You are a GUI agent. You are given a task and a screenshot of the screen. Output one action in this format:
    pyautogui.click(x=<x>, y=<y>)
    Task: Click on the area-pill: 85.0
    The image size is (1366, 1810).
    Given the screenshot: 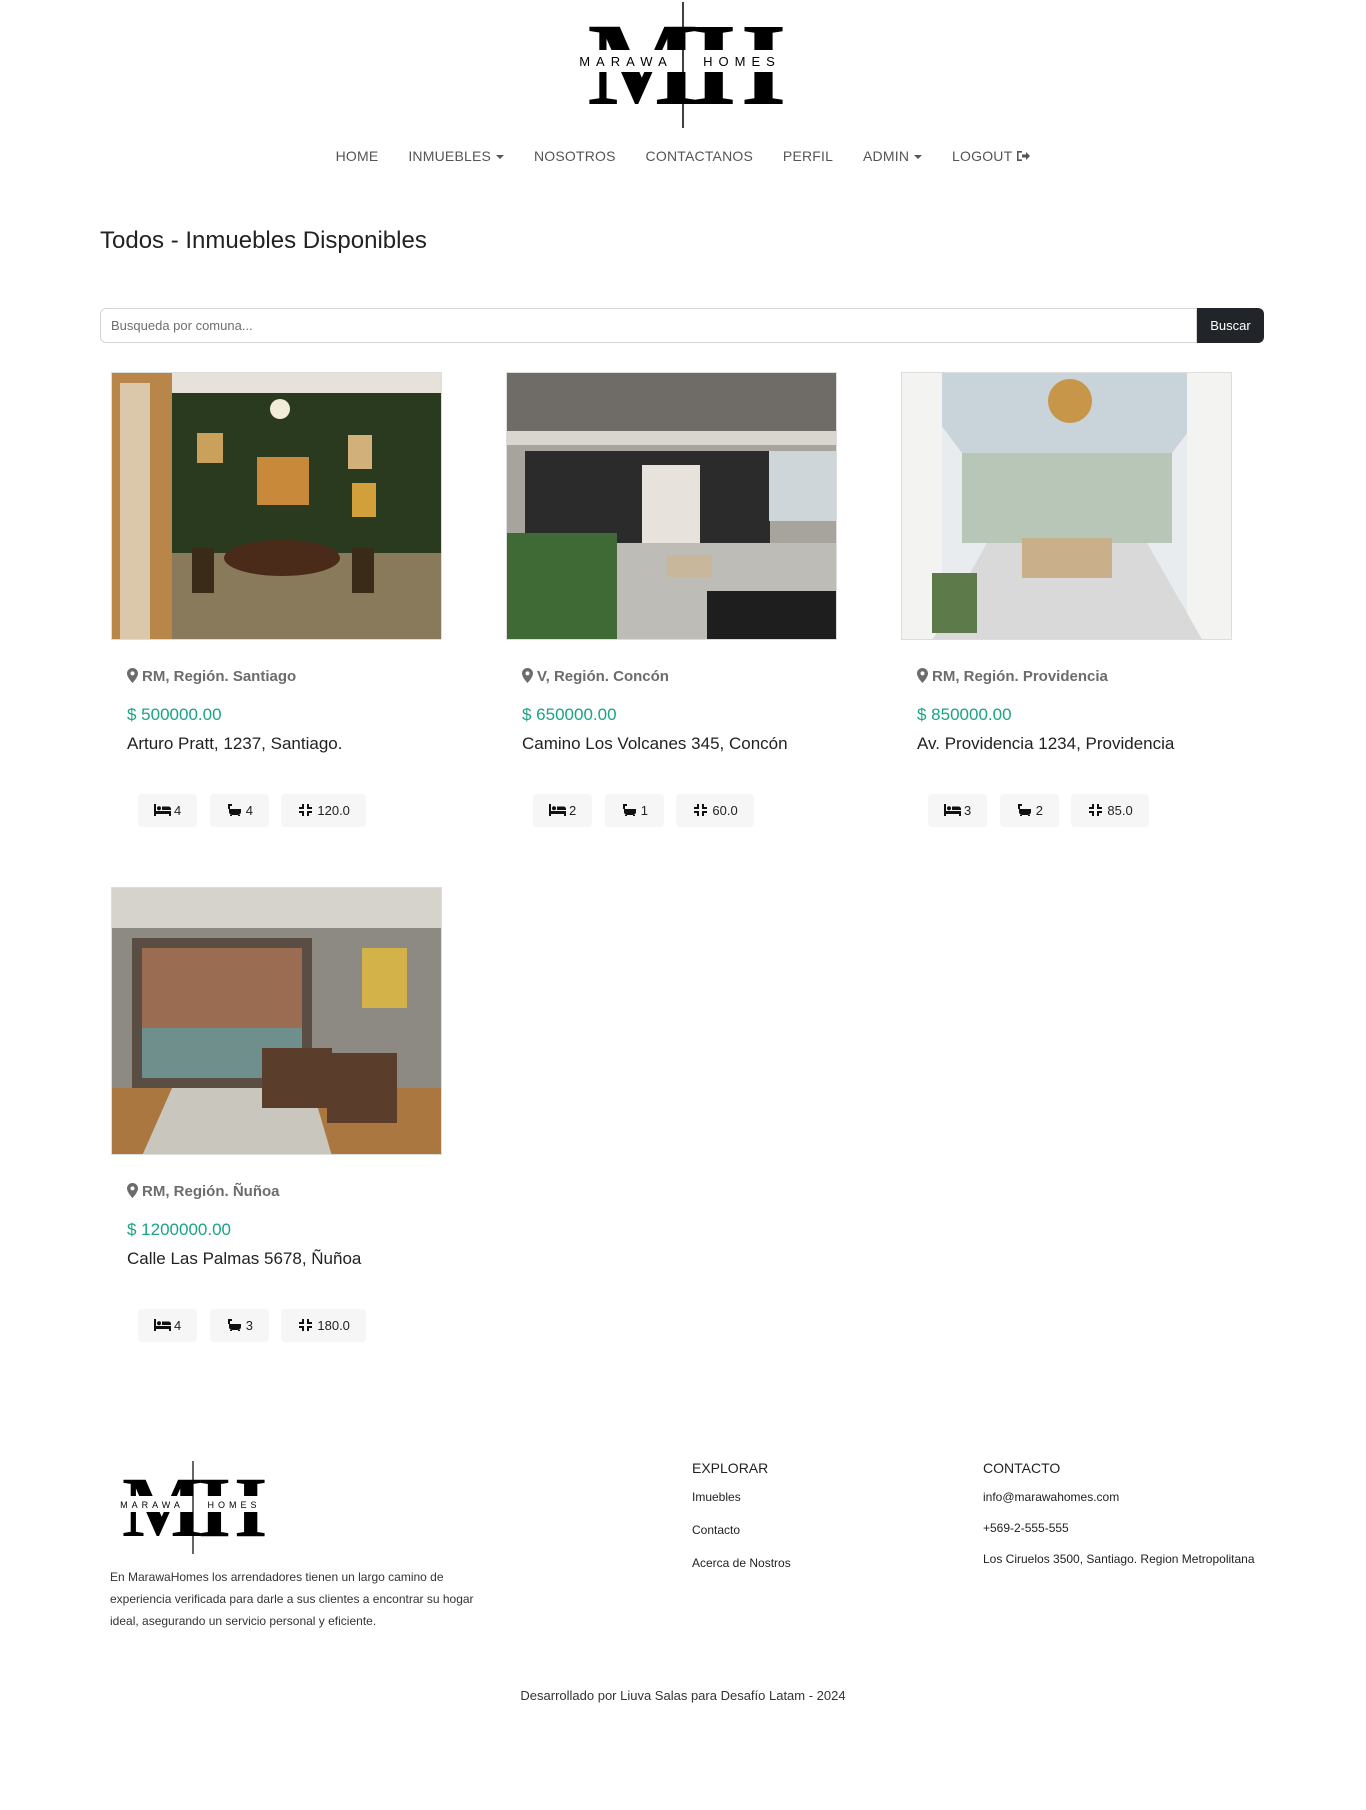 What is the action you would take?
    pyautogui.click(x=1110, y=810)
    